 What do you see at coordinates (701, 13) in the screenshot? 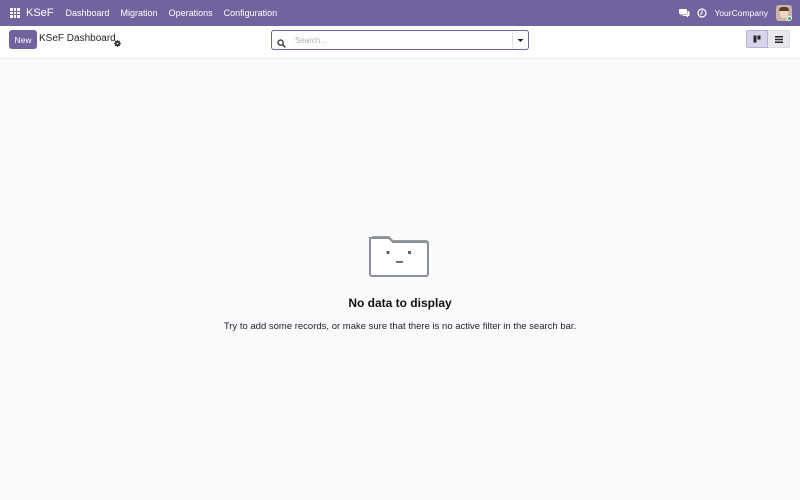
I see `clock-icon` at bounding box center [701, 13].